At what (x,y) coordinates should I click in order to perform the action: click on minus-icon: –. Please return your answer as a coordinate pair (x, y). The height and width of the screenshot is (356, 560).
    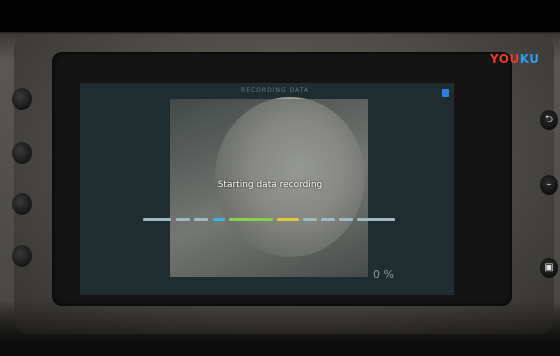
    Looking at the image, I should click on (549, 184).